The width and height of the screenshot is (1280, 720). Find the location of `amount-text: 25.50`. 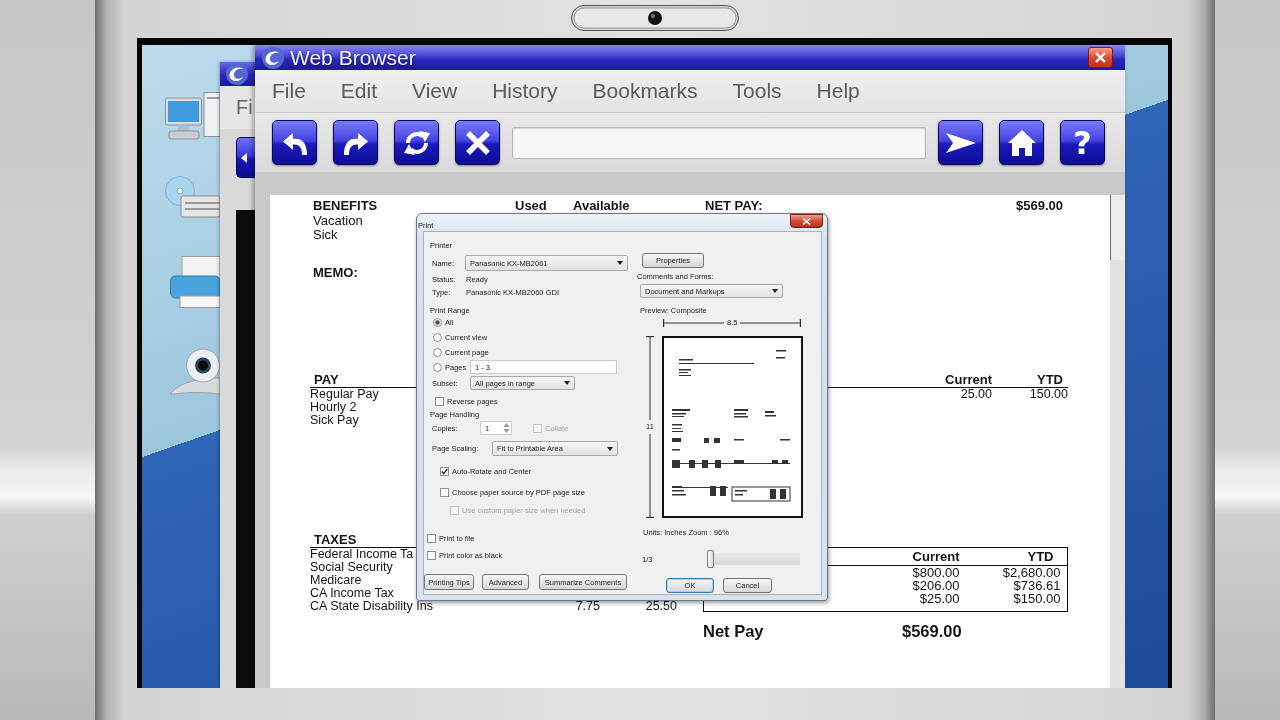

amount-text: 25.50 is located at coordinates (661, 606).